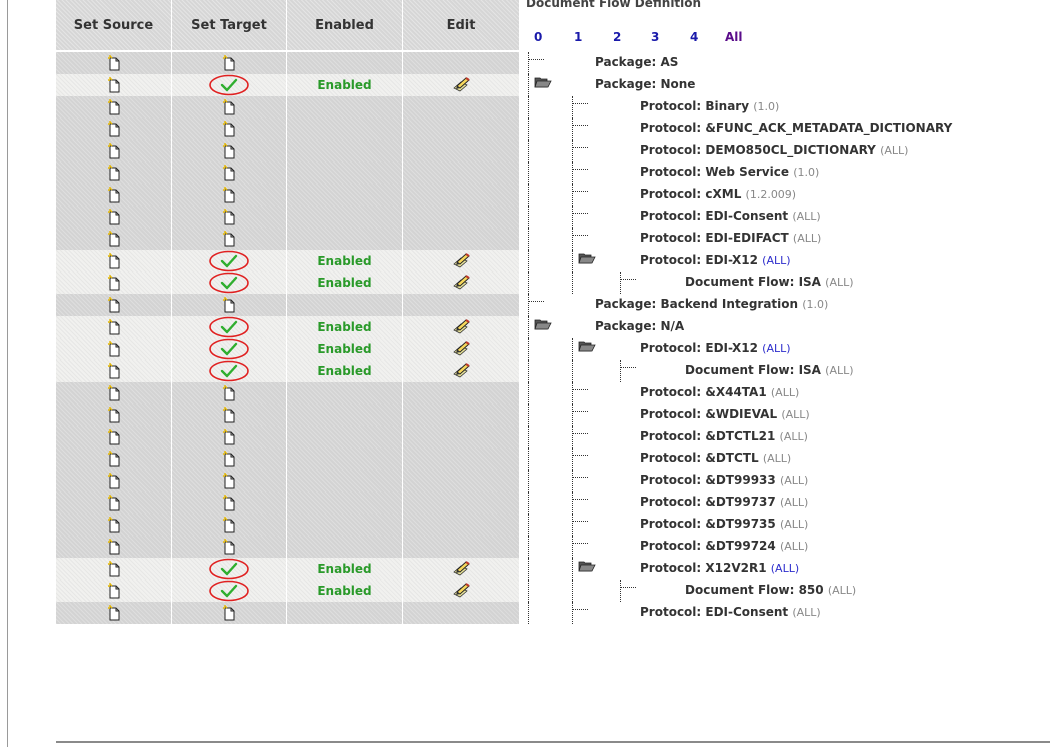 This screenshot has width=1050, height=747. What do you see at coordinates (719, 392) in the screenshot?
I see `flow-item-label: Protocol: &X44TA1 (ALL)` at bounding box center [719, 392].